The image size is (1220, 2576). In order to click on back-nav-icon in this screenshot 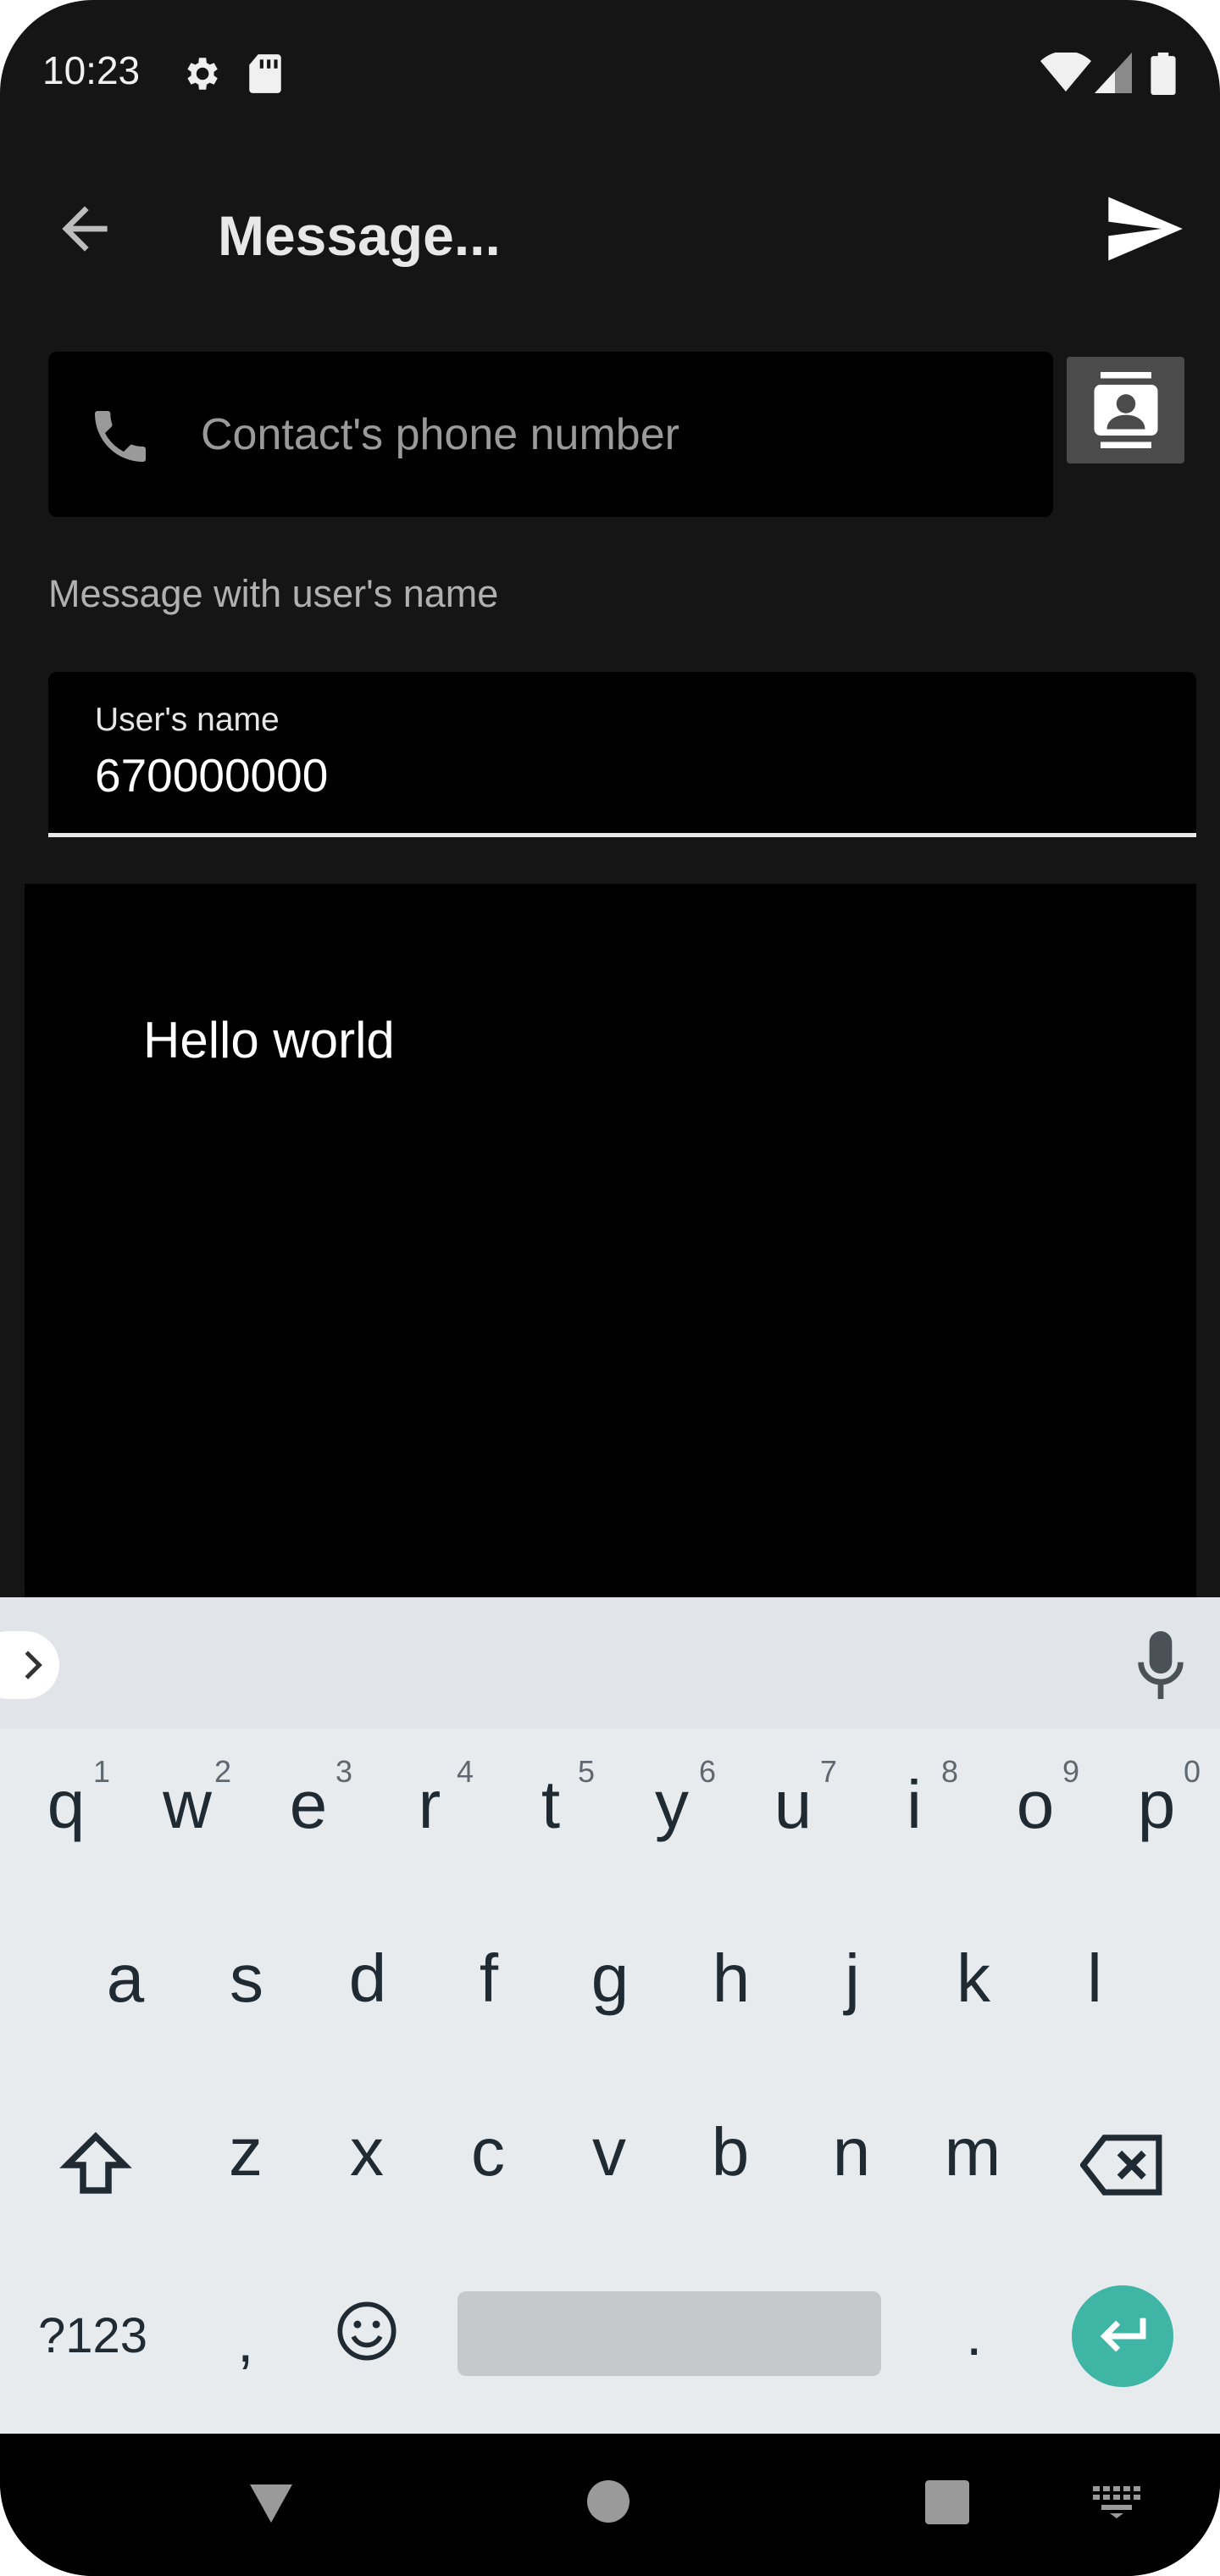, I will do `click(271, 2501)`.